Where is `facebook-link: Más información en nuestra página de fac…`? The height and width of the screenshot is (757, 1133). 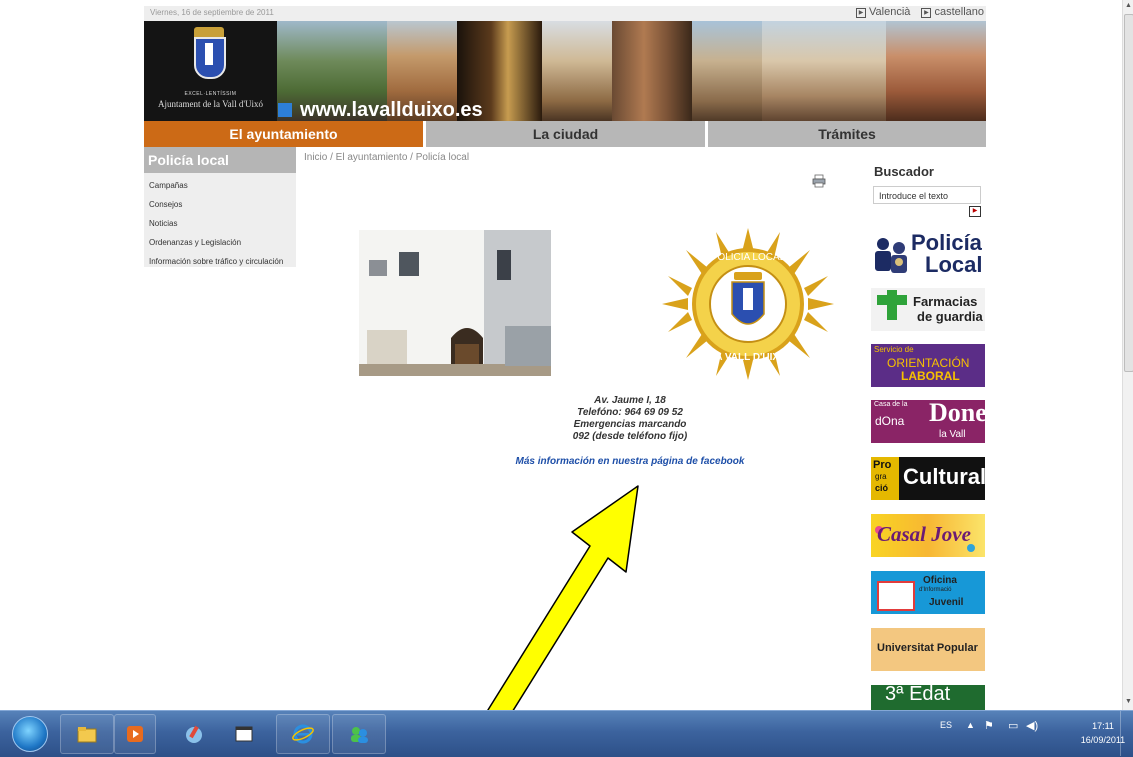 facebook-link: Más información en nuestra página de fac… is located at coordinates (630, 461).